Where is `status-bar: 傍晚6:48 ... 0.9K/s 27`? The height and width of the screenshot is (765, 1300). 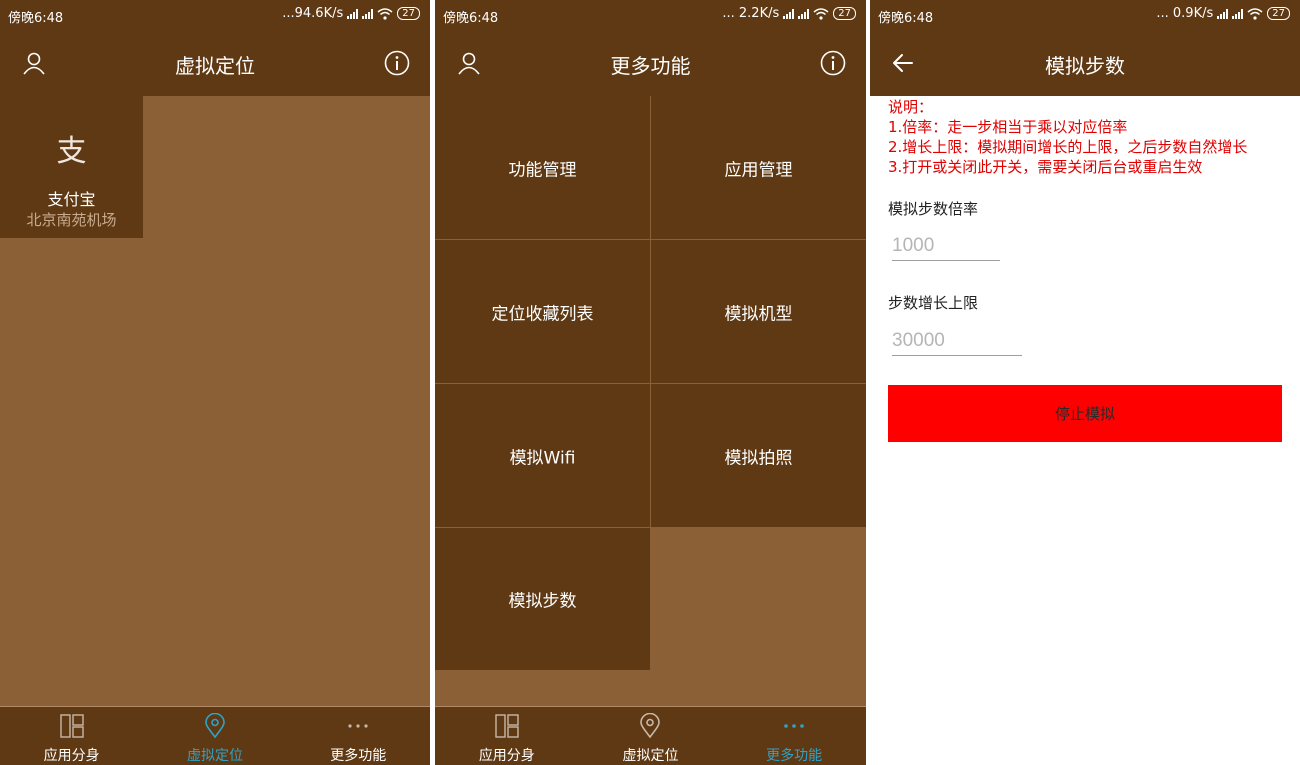
status-bar: 傍晚6:48 ... 0.9K/s 27 is located at coordinates (1085, 15).